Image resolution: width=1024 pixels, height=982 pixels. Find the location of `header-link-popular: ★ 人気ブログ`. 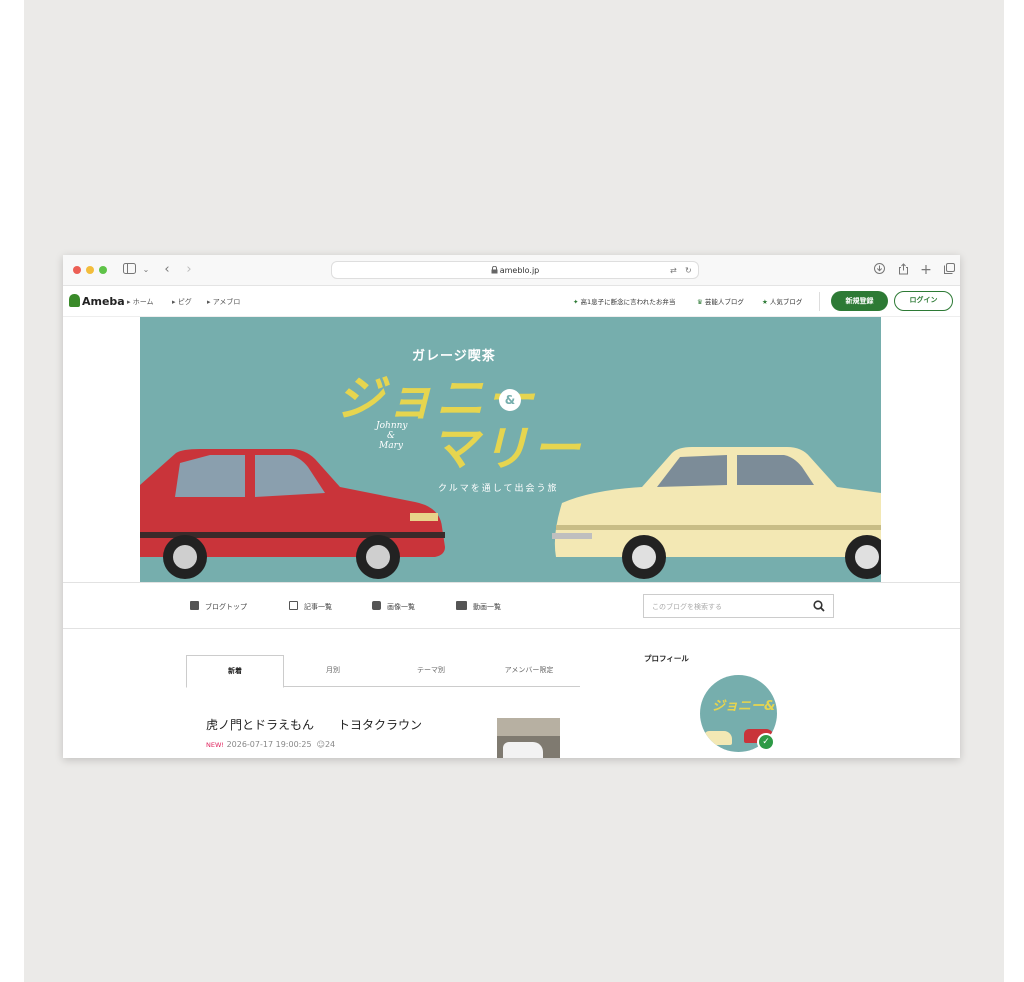

header-link-popular: ★ 人気ブログ is located at coordinates (782, 302).